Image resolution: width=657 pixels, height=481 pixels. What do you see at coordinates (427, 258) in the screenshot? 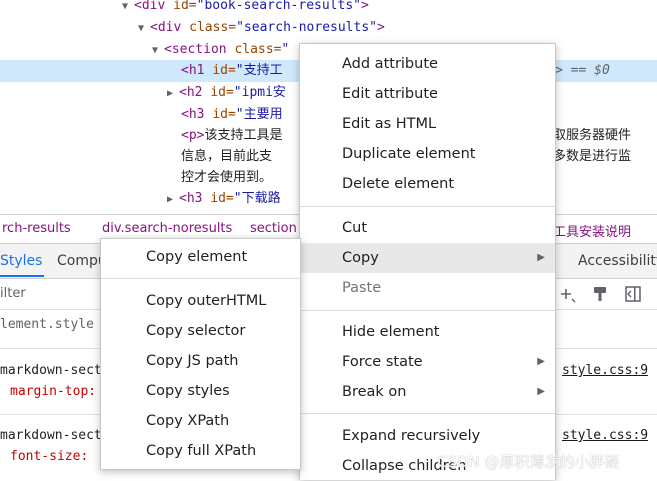
I see `menu-item-copy: Copy ▶` at bounding box center [427, 258].